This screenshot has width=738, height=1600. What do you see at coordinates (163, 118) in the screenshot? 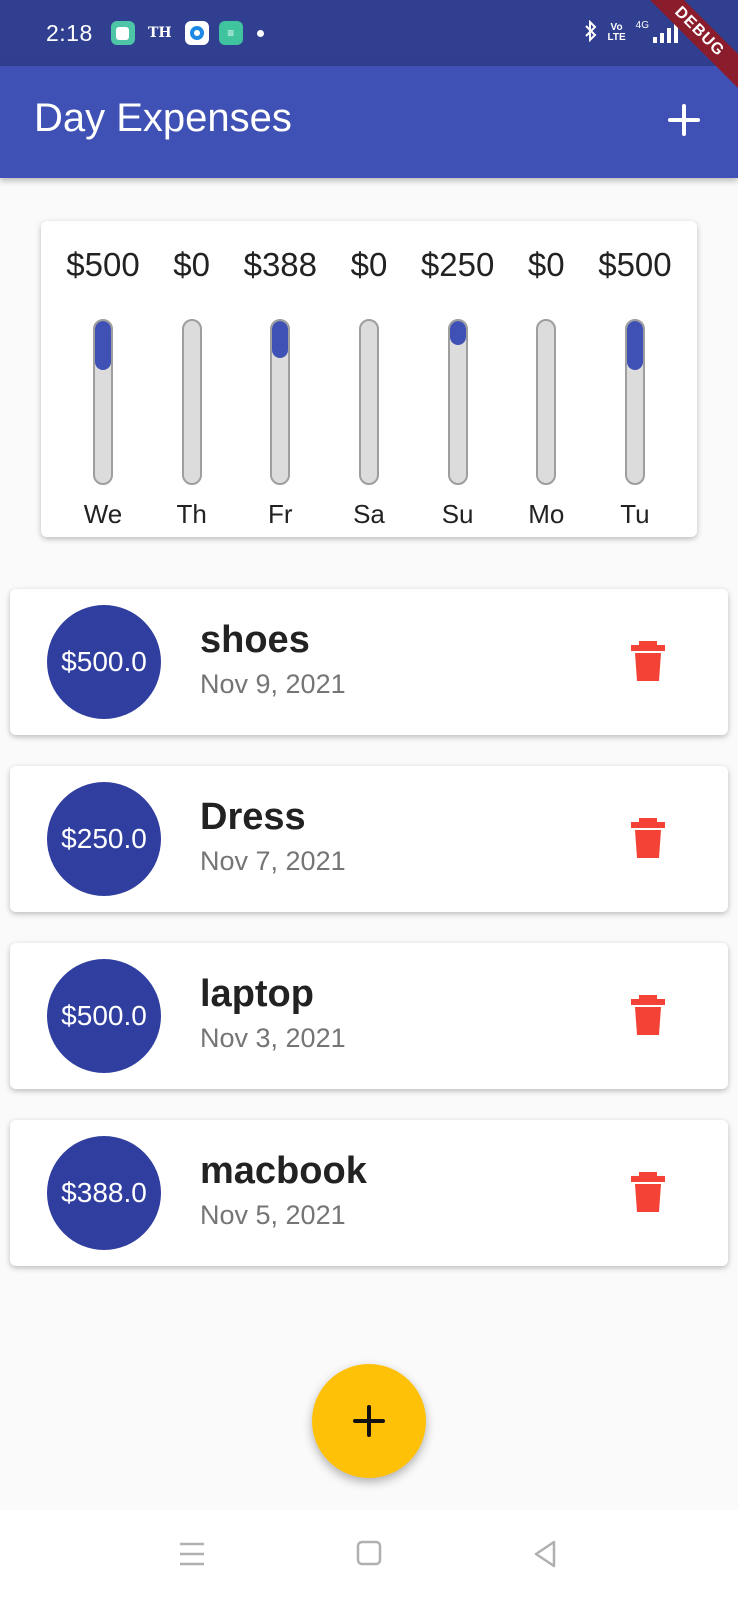
I see `page-title: Day Expenses` at bounding box center [163, 118].